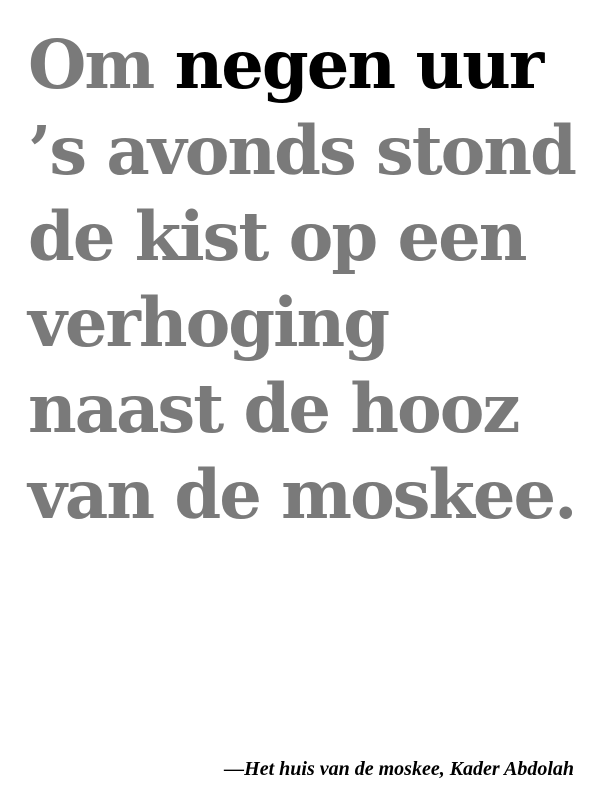 The height and width of the screenshot is (800, 600). What do you see at coordinates (101, 64) in the screenshot?
I see `quote-line-1-text: Om` at bounding box center [101, 64].